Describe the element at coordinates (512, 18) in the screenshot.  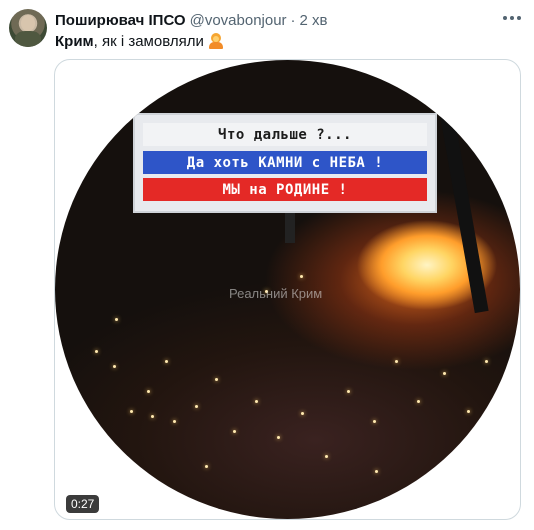
I see `more-options-icon` at that location.